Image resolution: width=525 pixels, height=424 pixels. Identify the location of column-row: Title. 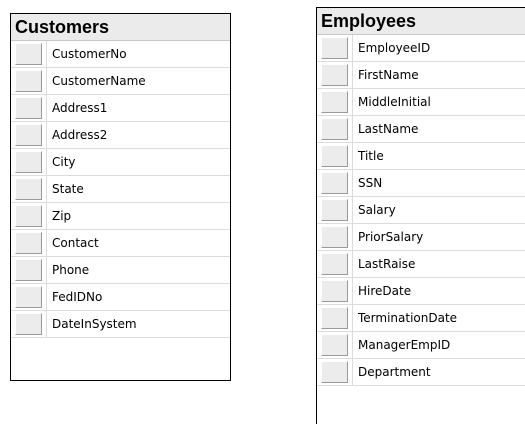
(421, 156).